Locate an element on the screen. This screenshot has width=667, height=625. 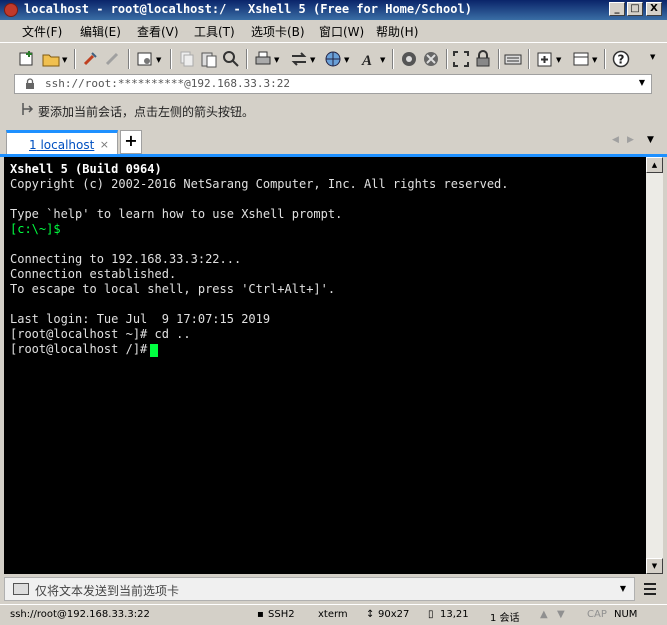
keyboard-icon is located at coordinates (513, 59).